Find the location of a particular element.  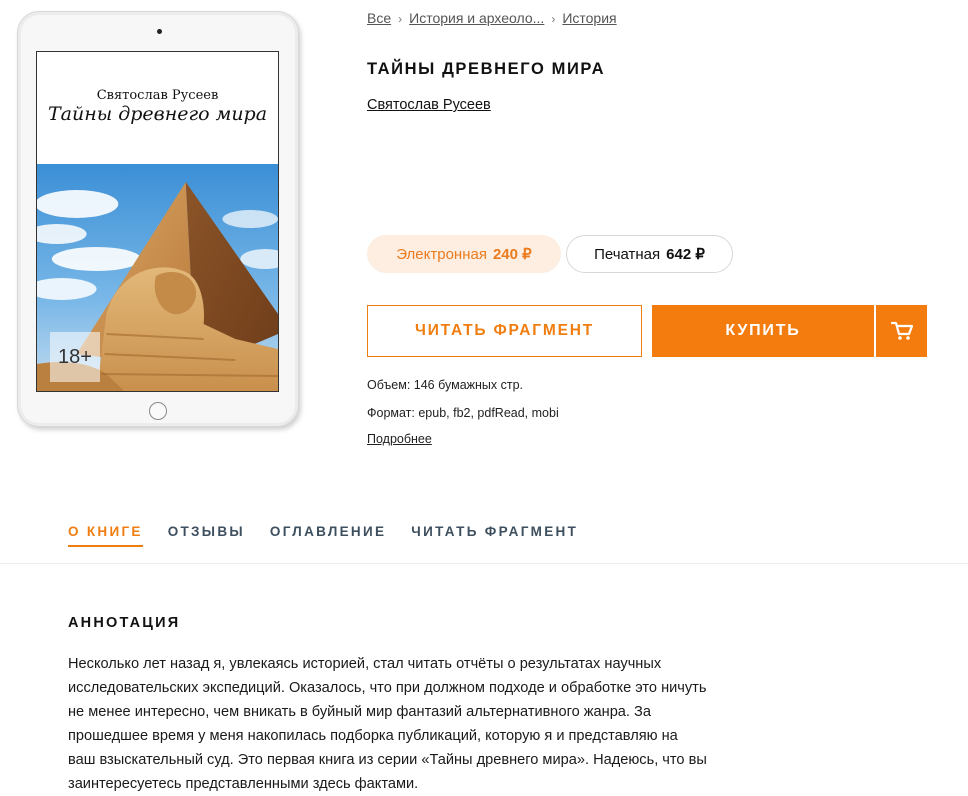

price-electronic-option: Электронная 240 ₽ is located at coordinates (464, 254).